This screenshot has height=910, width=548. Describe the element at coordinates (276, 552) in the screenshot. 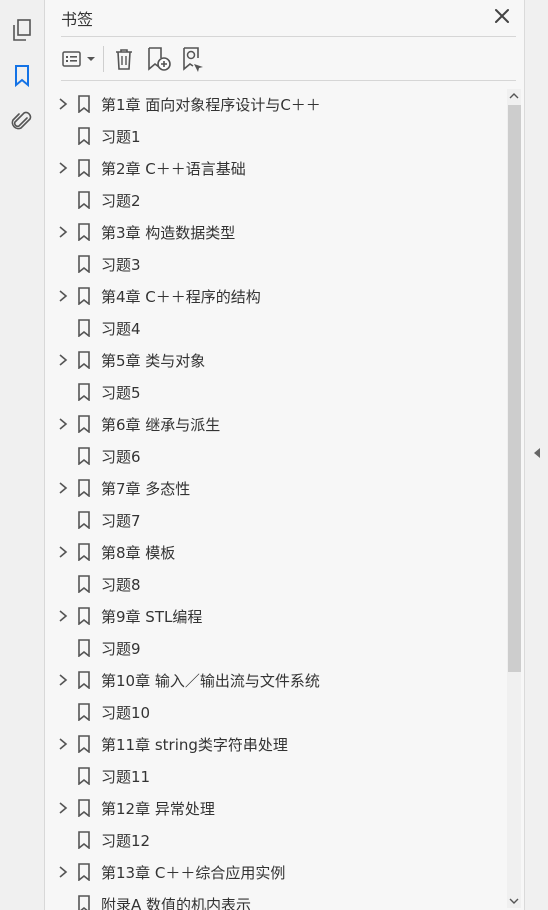

I see `bookmark-item: 第8章 模板` at that location.